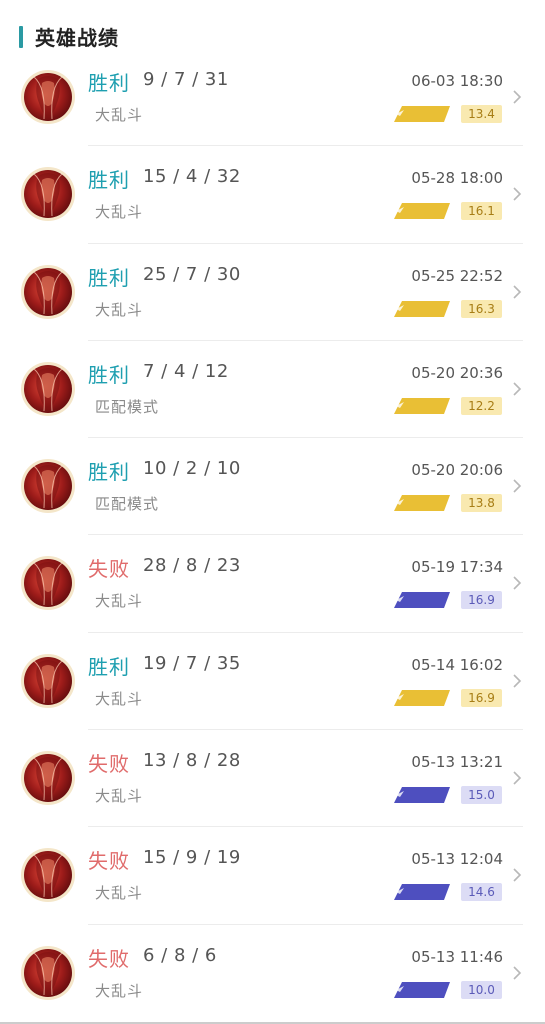  What do you see at coordinates (272, 293) in the screenshot?
I see `match-row: 胜利 25 / 7 / 30 大乱斗 05-25 22:52 16.3` at bounding box center [272, 293].